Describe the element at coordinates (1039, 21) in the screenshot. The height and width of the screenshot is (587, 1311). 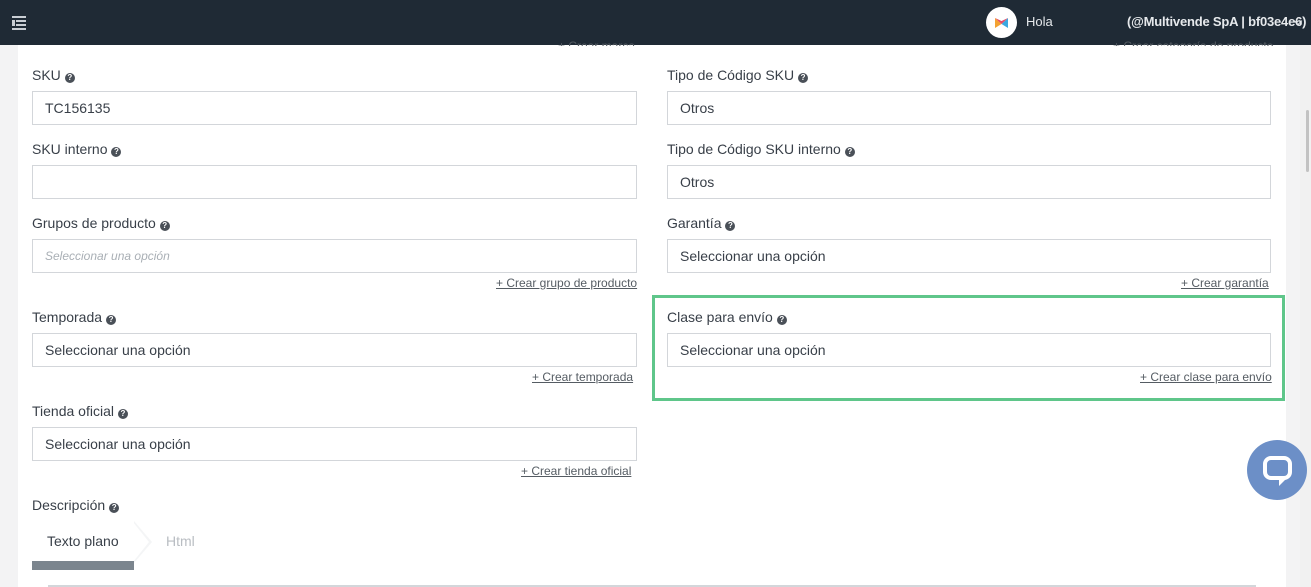
I see `greeting-text: Hola` at that location.